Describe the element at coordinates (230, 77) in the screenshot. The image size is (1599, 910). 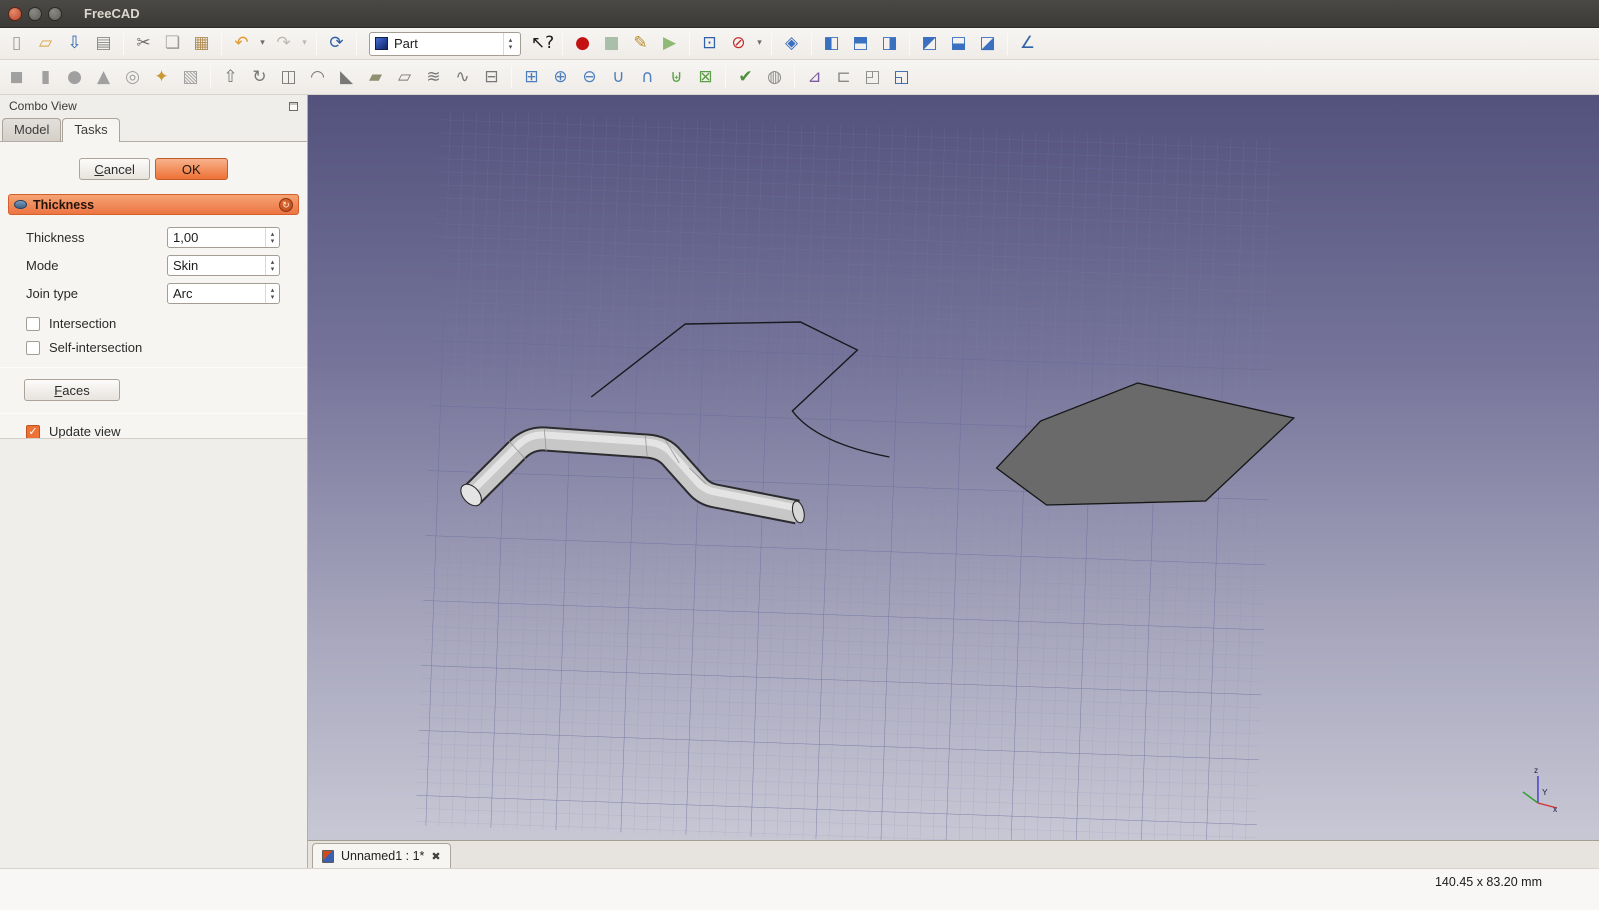
I see `extrude-icon: ⇧` at that location.